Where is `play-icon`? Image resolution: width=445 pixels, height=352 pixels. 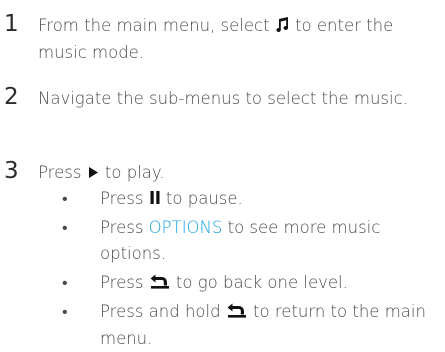
play-icon is located at coordinates (93, 174).